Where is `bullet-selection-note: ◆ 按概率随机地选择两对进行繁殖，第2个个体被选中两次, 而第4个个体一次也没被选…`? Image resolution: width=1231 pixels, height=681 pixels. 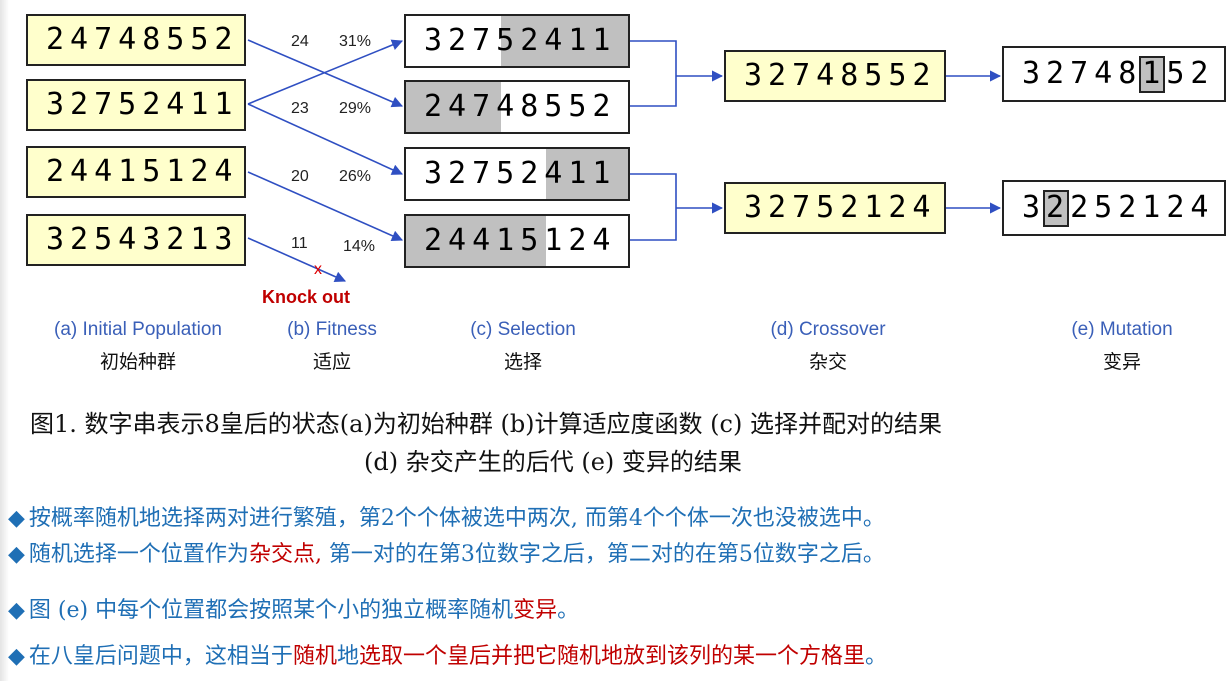 bullet-selection-note: ◆ 按概率随机地选择两对进行繁殖，第2个个体被选中两次, 而第4个个体一次也没被选… is located at coordinates (446, 518).